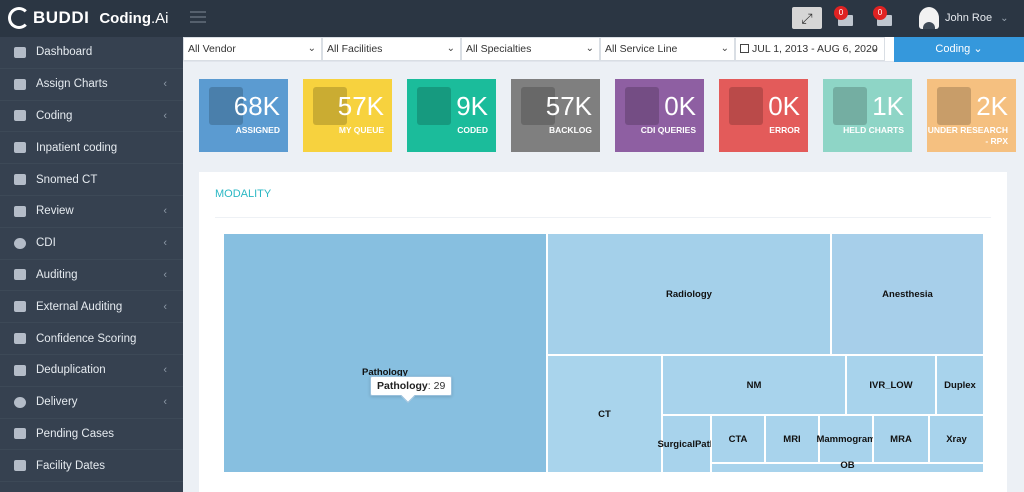 The width and height of the screenshot is (1024, 492). I want to click on treemap-cell-anesthesia: Anesthesia, so click(907, 294).